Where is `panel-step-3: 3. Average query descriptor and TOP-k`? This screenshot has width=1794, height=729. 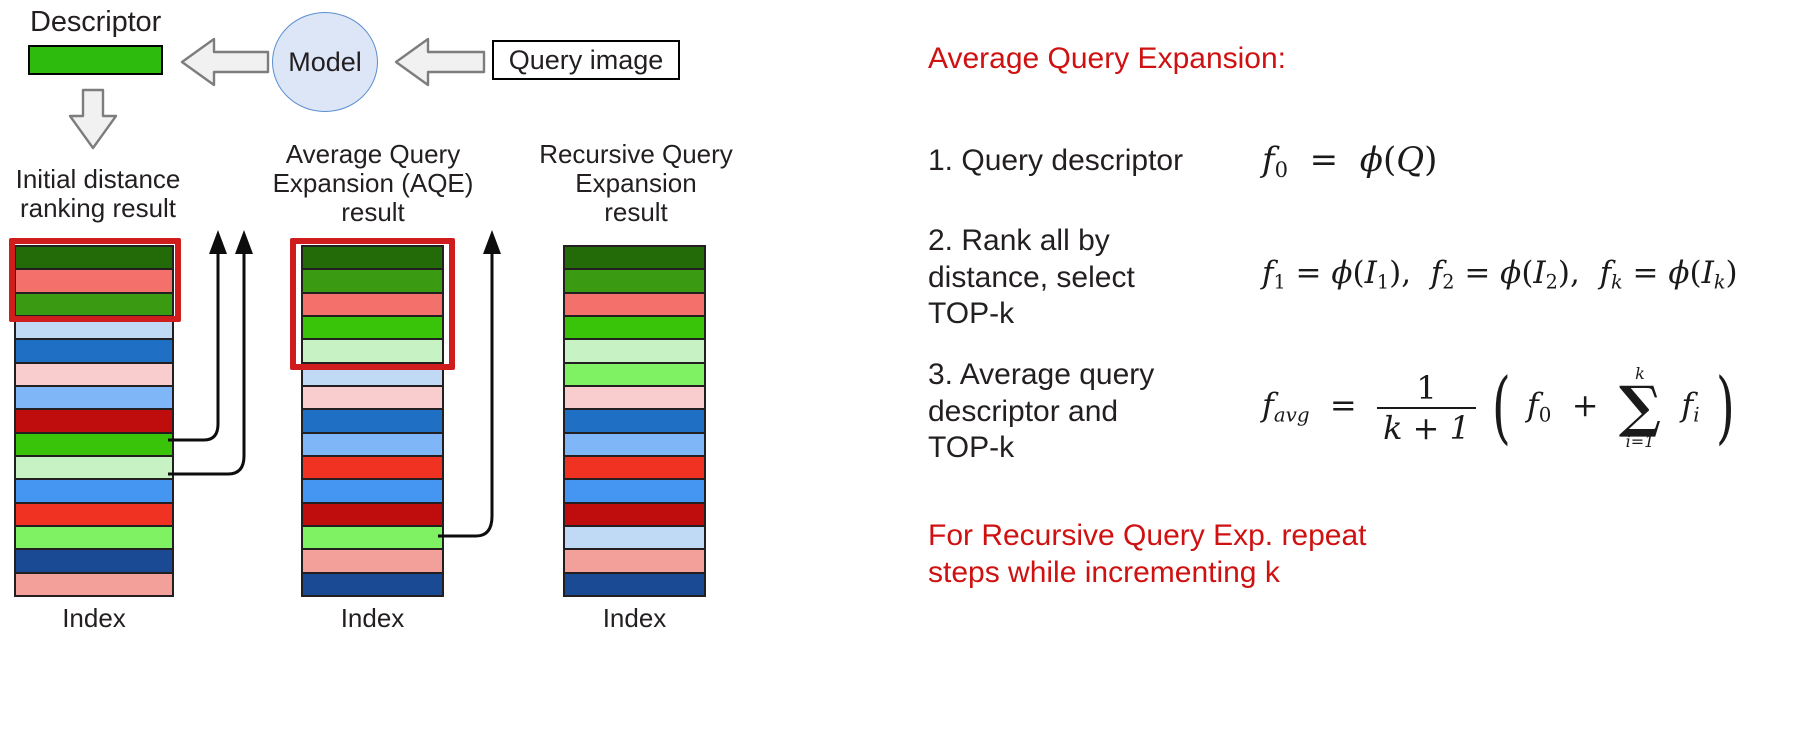 panel-step-3: 3. Average query descriptor and TOP-k is located at coordinates (1041, 412).